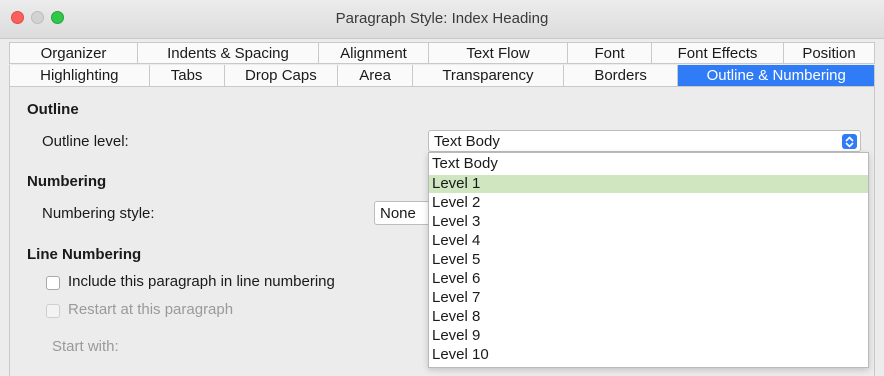 This screenshot has width=884, height=376. What do you see at coordinates (648, 164) in the screenshot?
I see `dropdown-option-text-body: Text Body` at bounding box center [648, 164].